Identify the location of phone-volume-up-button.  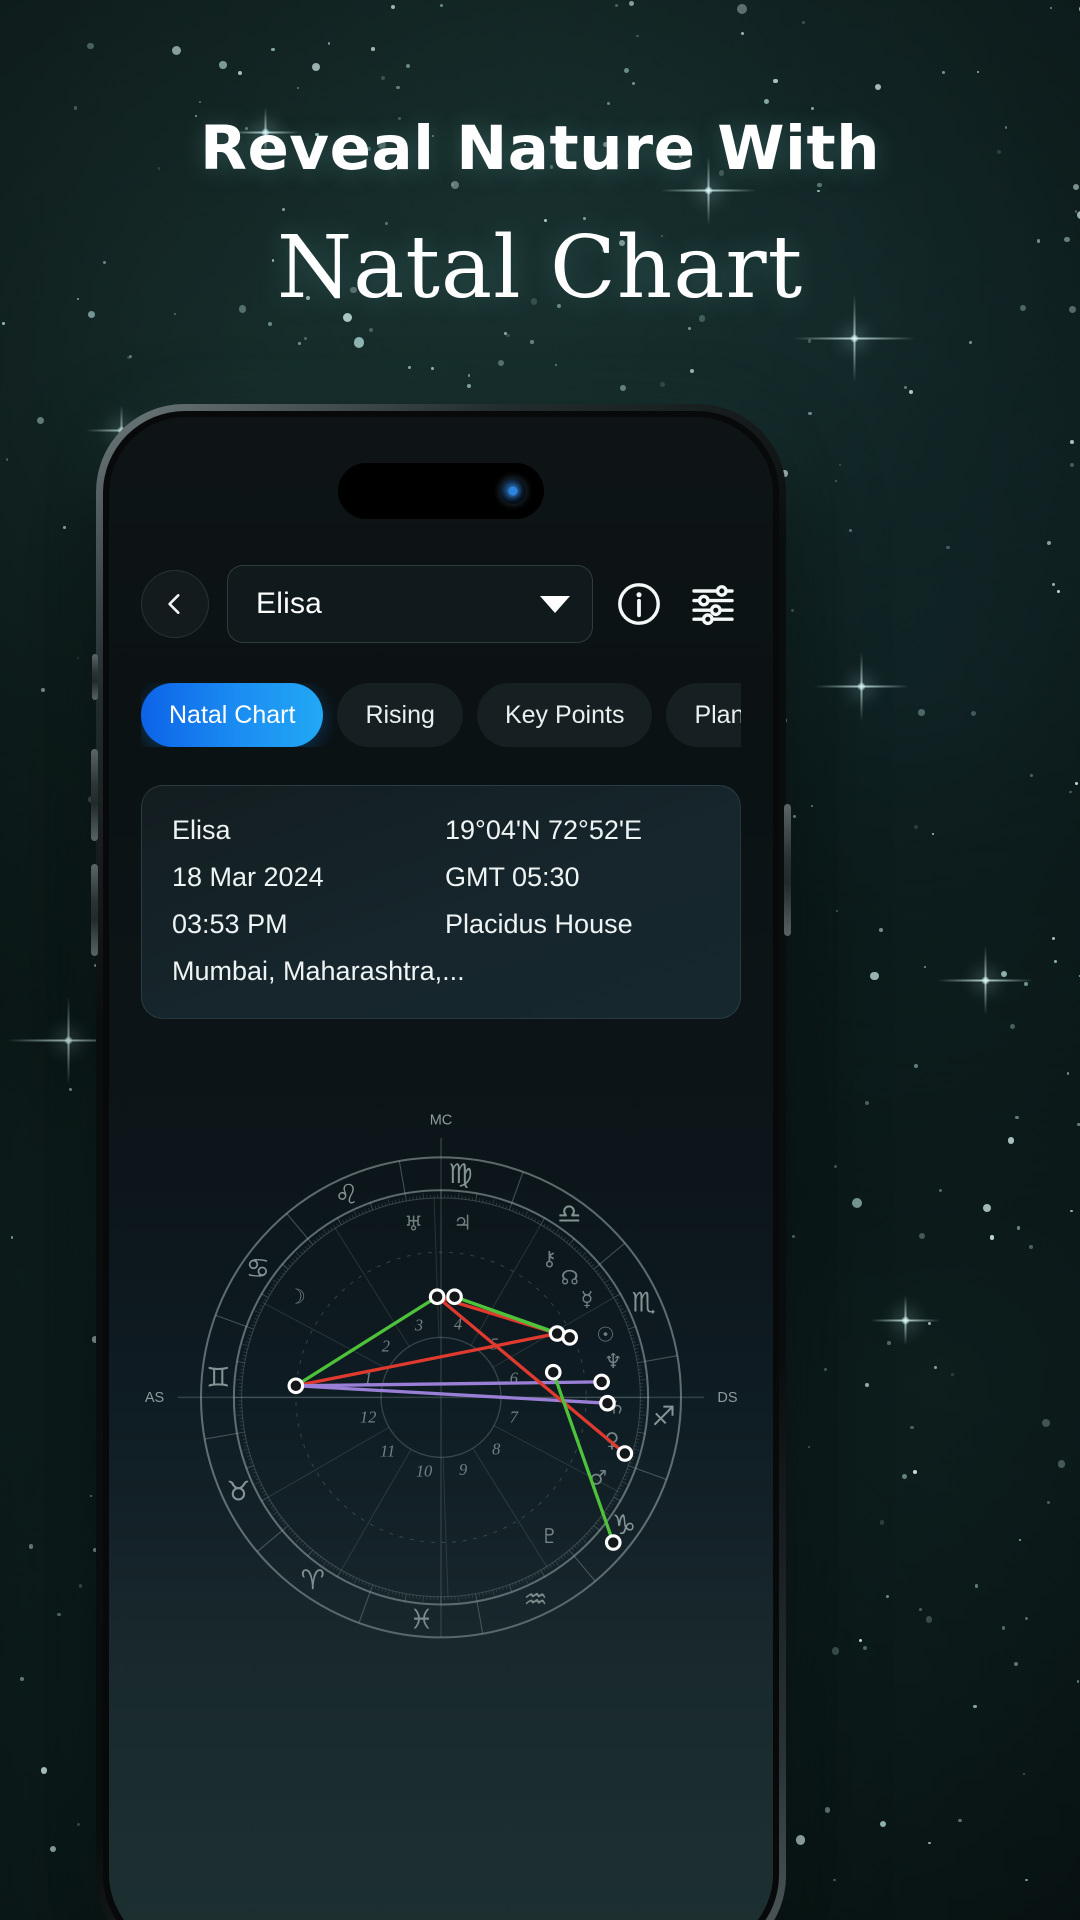
(94, 795).